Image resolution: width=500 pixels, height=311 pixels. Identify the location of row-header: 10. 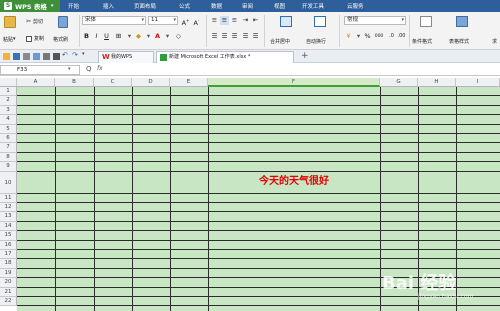
(8, 182).